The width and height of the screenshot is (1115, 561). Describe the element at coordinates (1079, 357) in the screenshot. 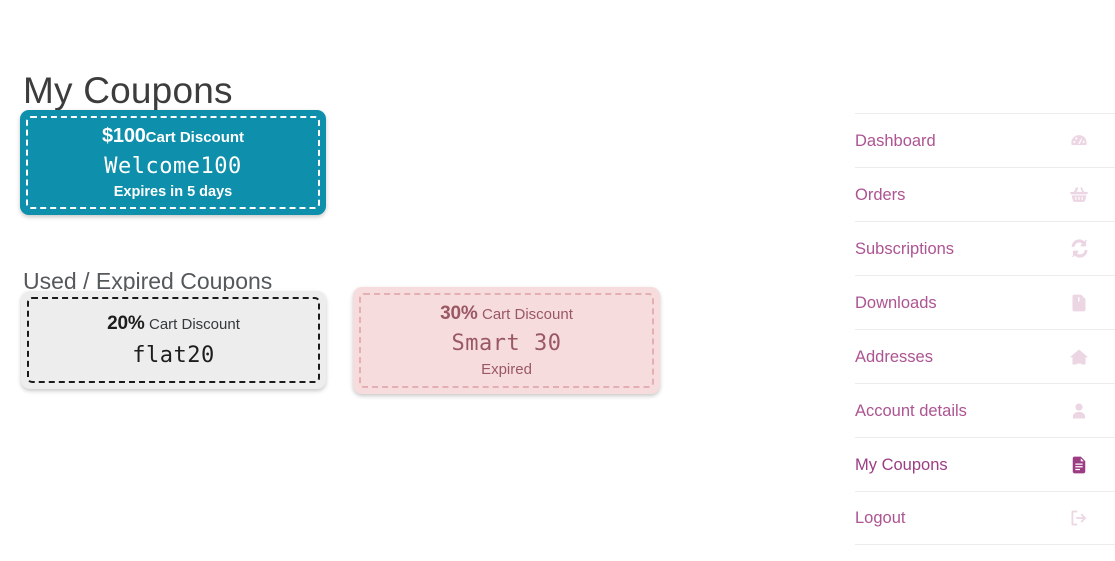

I see `home-icon` at that location.